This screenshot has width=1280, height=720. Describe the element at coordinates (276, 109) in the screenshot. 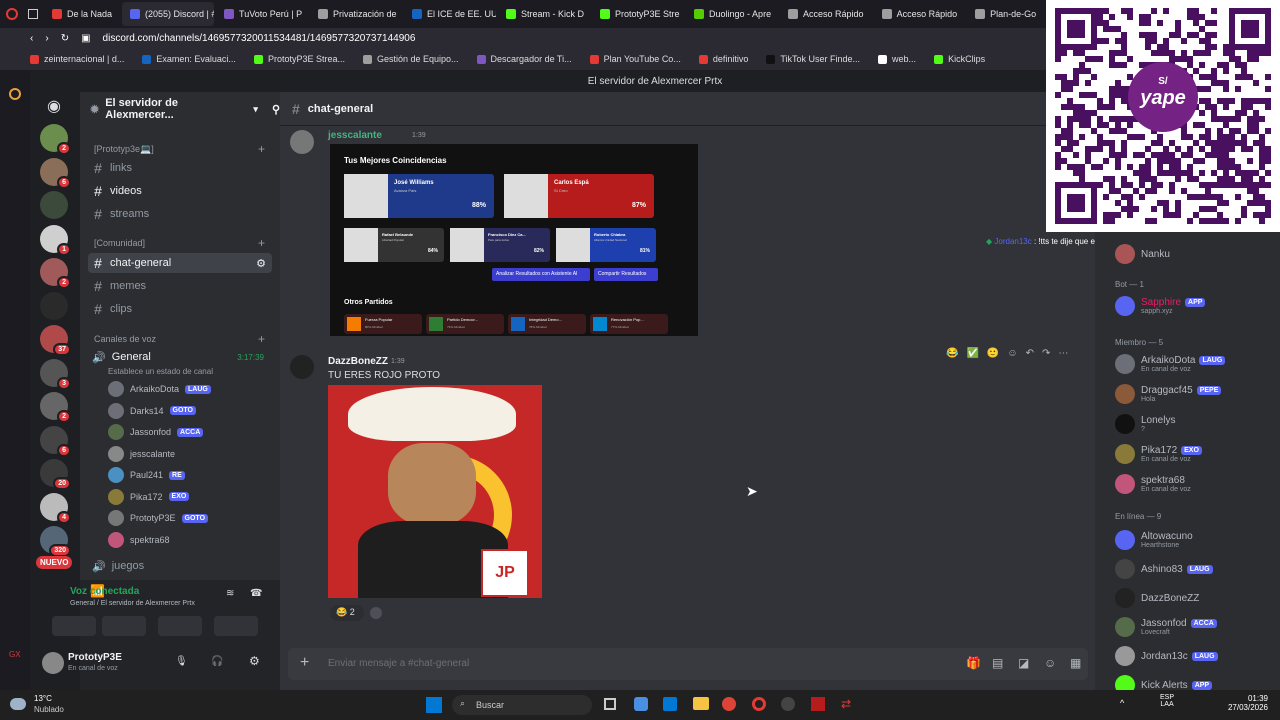

I see `add-member-icon: ⚲` at that location.